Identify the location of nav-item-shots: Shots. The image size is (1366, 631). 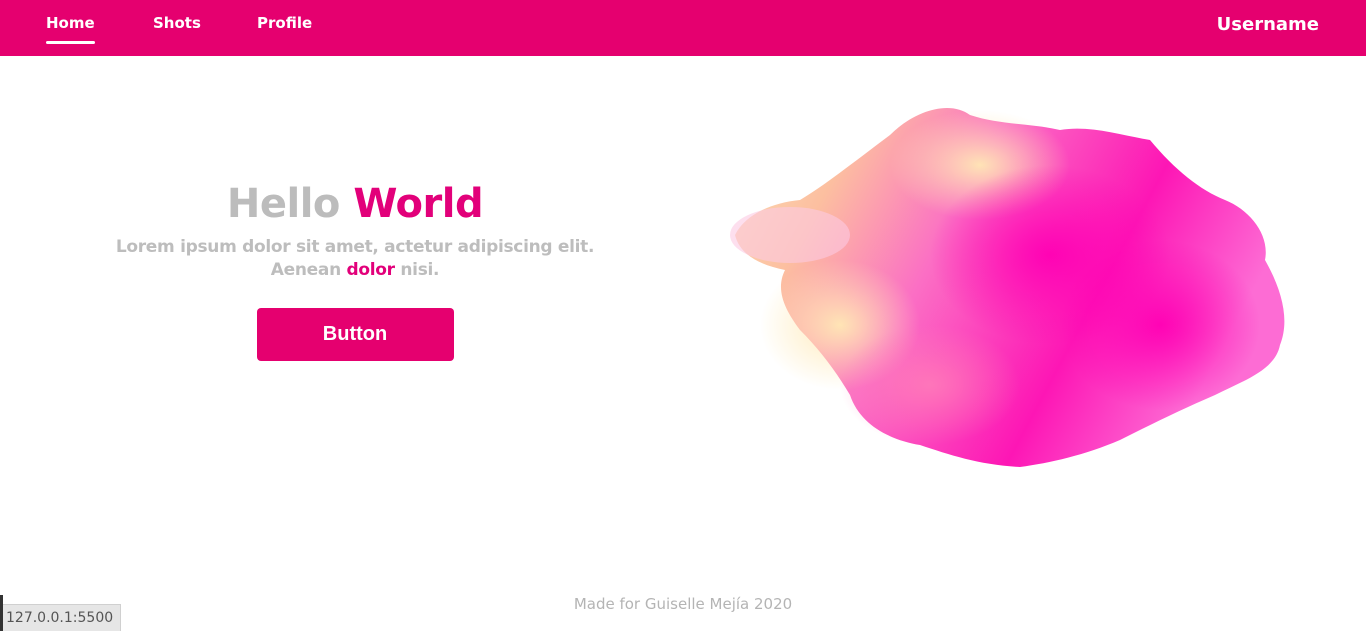
(177, 23).